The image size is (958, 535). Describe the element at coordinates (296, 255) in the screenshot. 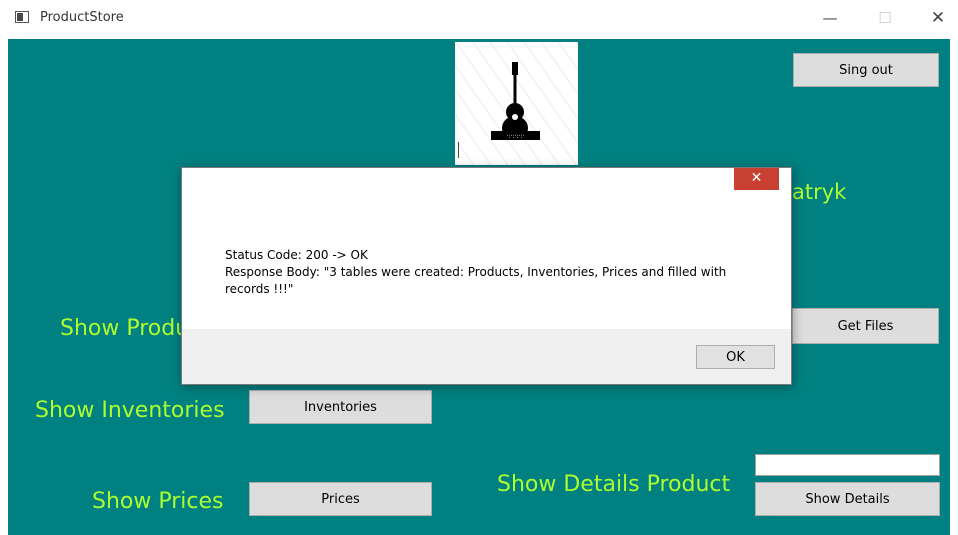

I see `status-line: Status Code: 200 -> OK` at that location.